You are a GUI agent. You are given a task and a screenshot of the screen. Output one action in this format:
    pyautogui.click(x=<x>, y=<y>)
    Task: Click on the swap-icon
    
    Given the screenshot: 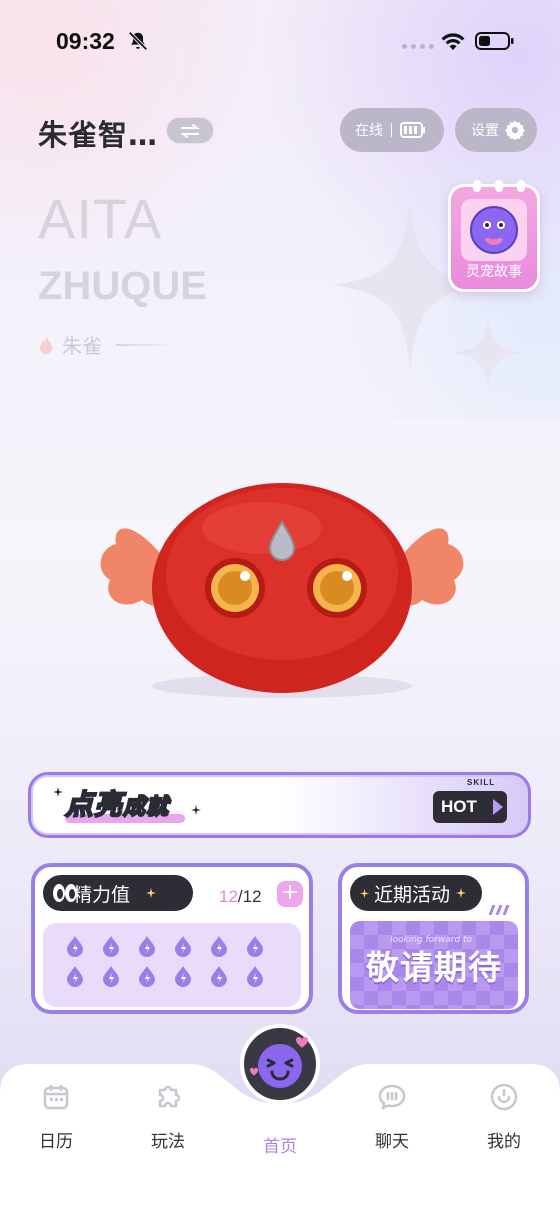 What is the action you would take?
    pyautogui.click(x=190, y=130)
    